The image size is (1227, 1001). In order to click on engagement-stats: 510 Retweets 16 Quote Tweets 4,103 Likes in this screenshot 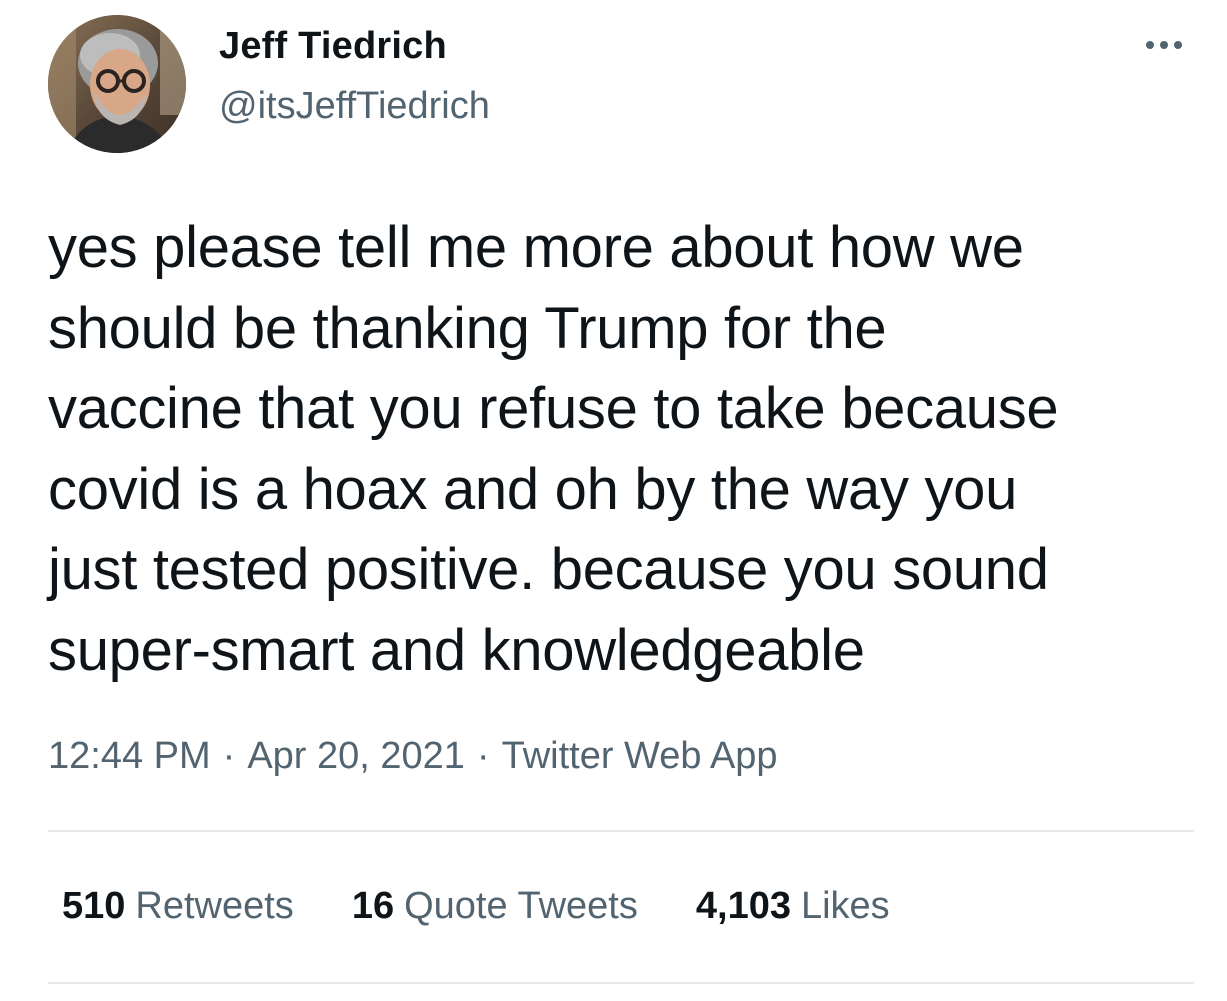, I will do `click(476, 906)`.